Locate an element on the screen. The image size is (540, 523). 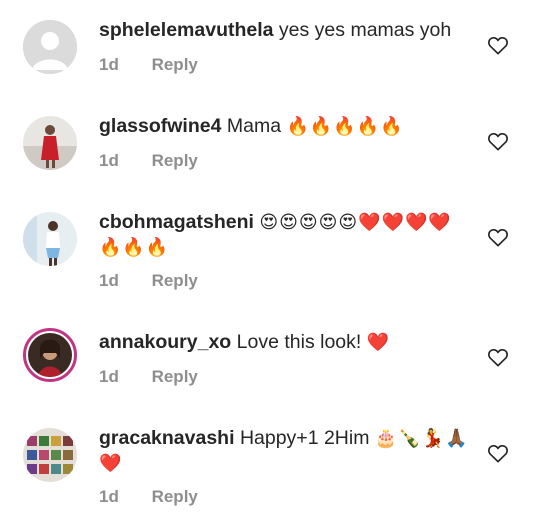
comment-text: annakoury_xo Love this look! ❤️ is located at coordinates (289, 342).